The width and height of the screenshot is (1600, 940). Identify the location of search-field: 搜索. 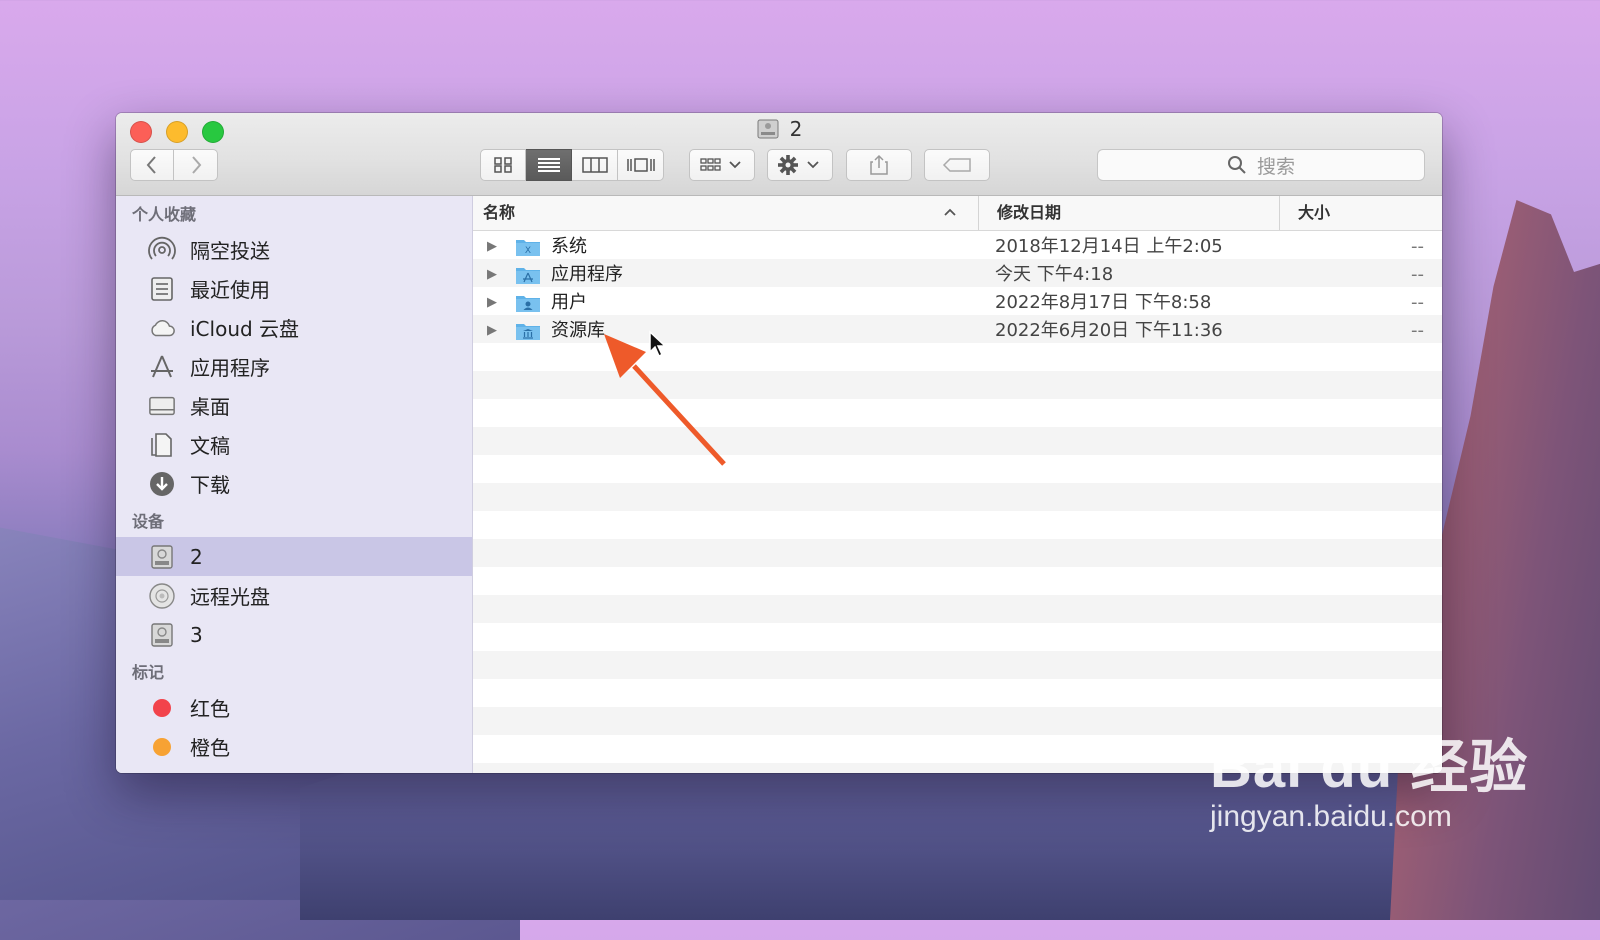
(1261, 165).